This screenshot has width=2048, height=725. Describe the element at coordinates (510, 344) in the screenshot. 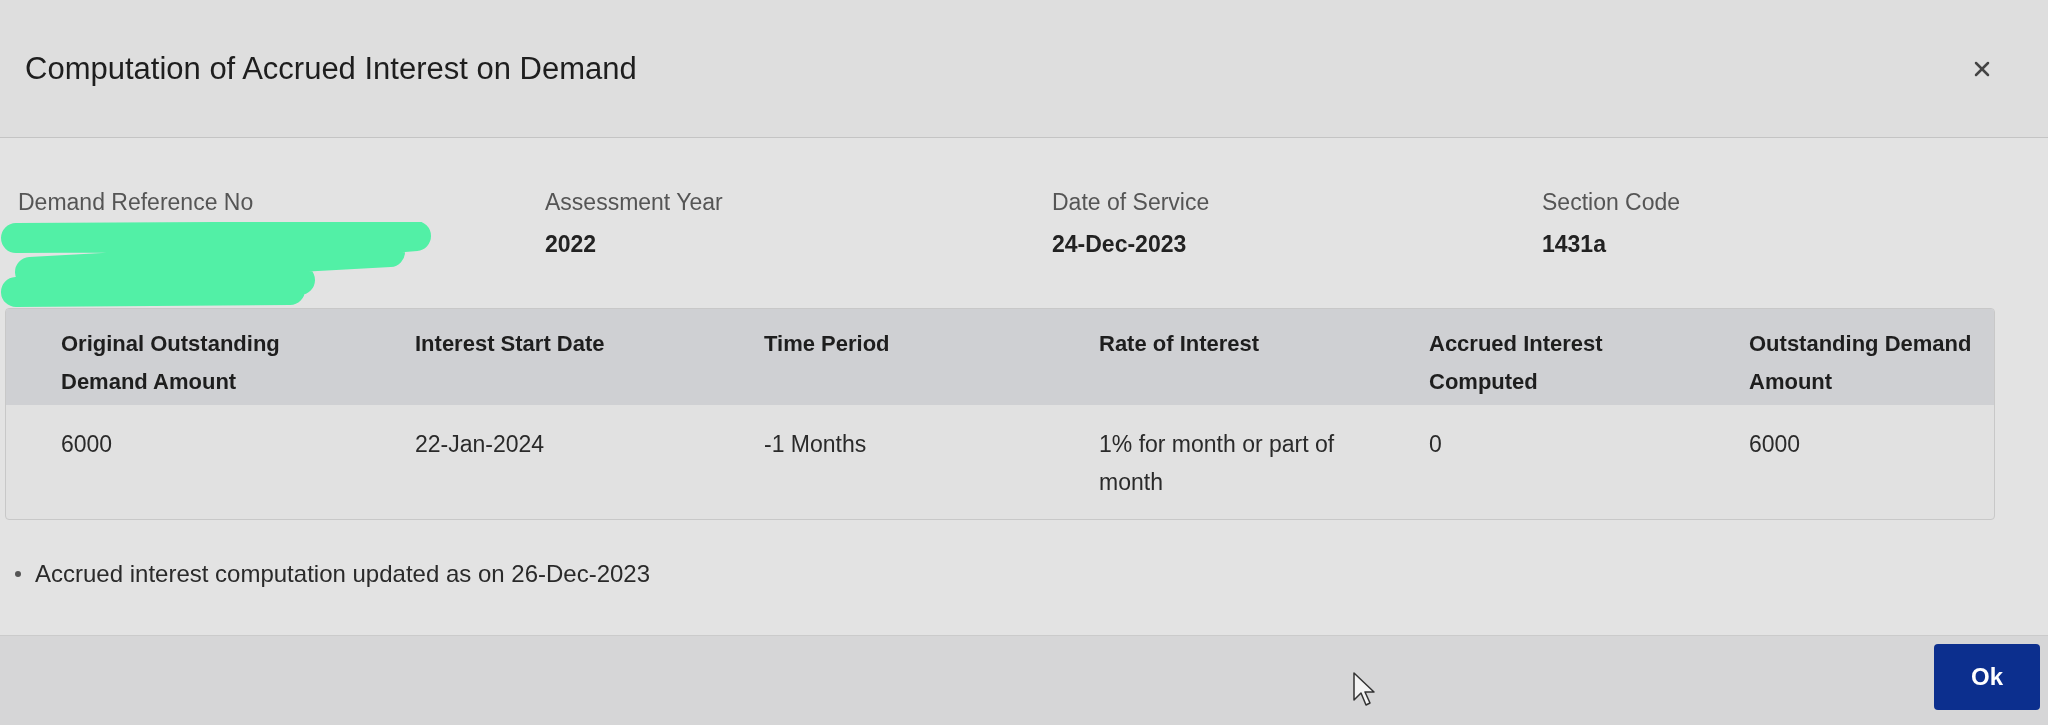

I see `column-header: Interest Start Date` at that location.